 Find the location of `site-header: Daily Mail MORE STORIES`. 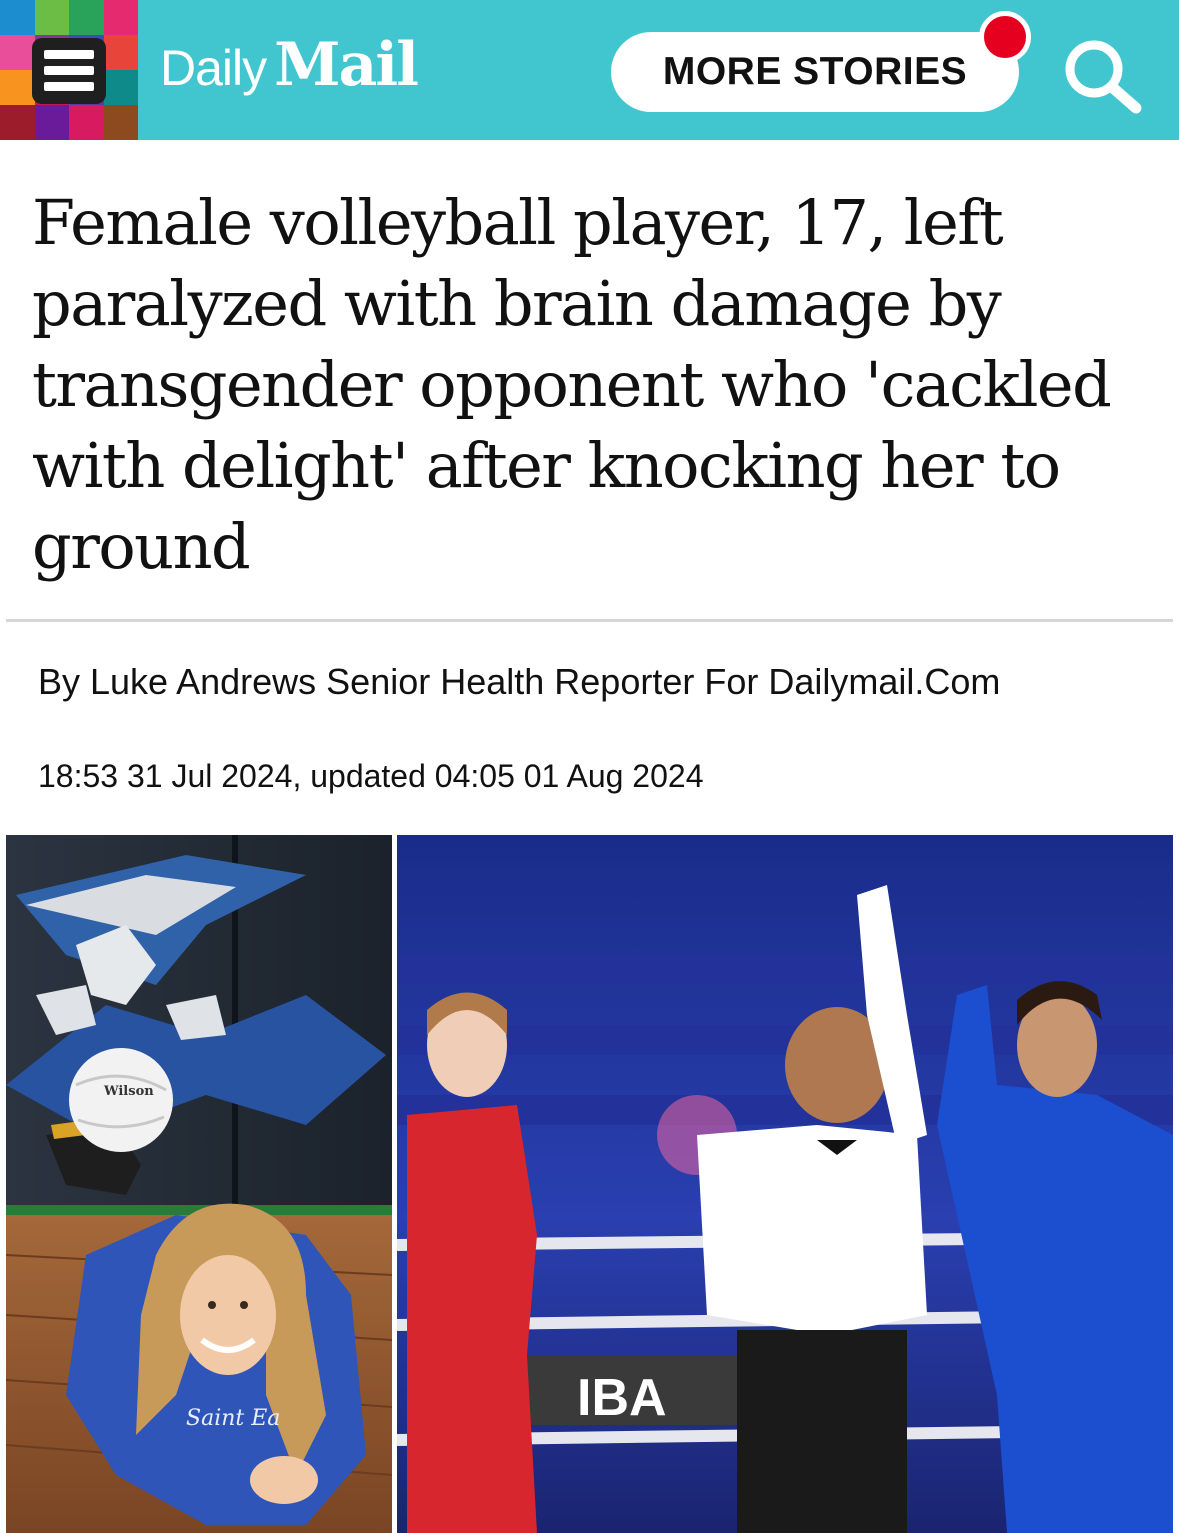

site-header: Daily Mail MORE STORIES is located at coordinates (589, 70).